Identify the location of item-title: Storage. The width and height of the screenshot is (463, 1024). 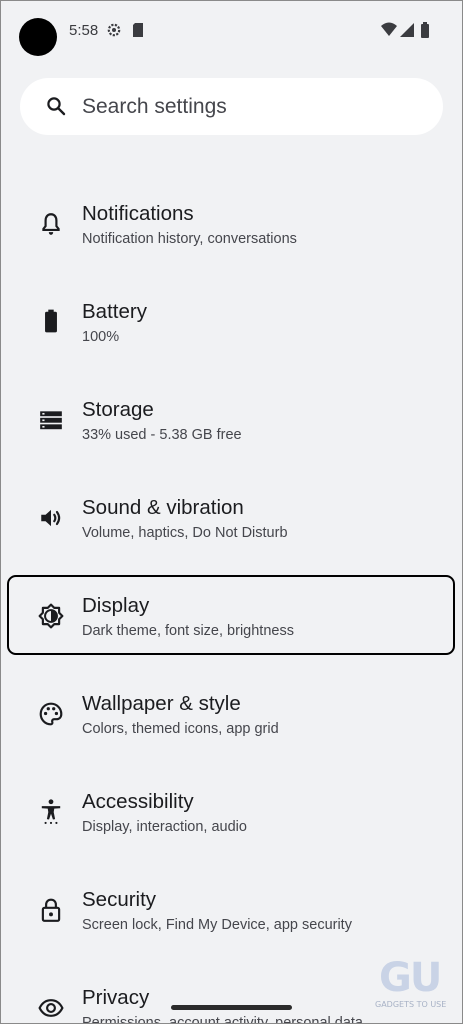
(118, 409).